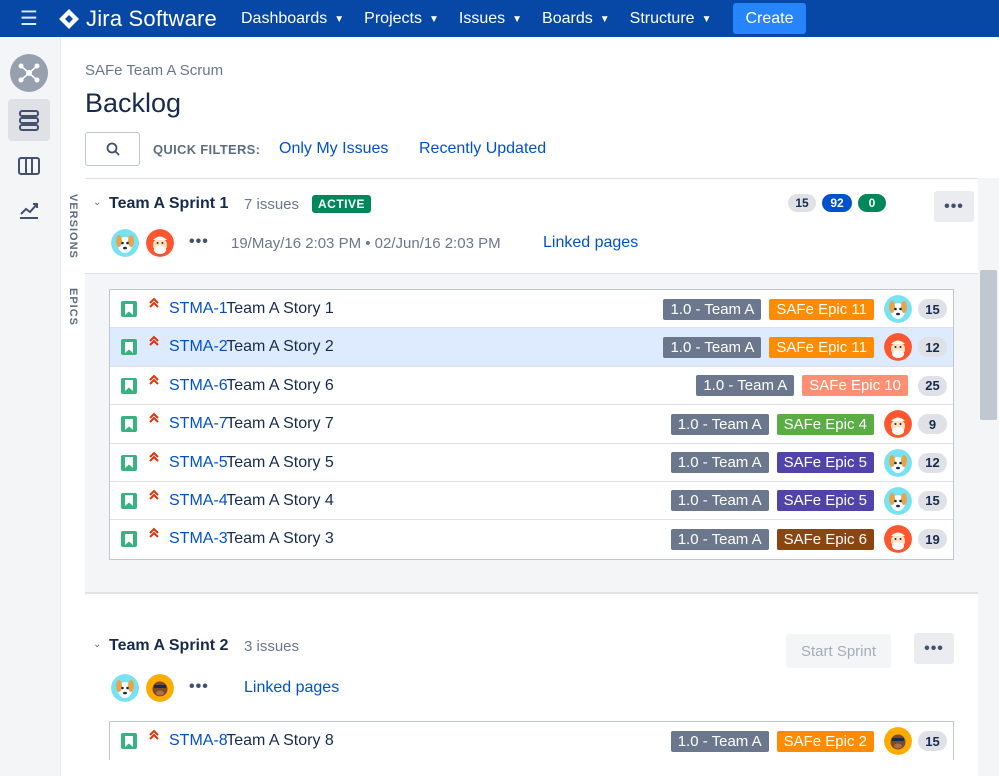 The width and height of the screenshot is (999, 776). I want to click on nav-structure-label: Structure, so click(662, 18).